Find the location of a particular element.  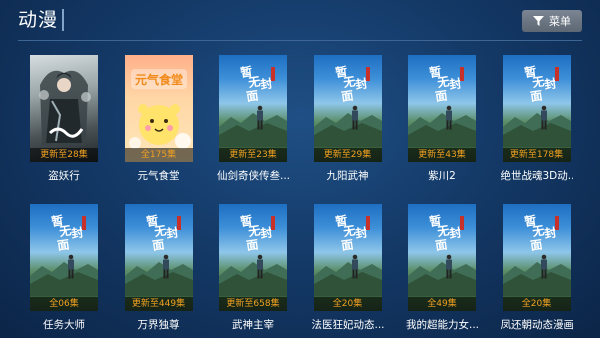

poster-image: 暂 无 封 面 更新至658集 is located at coordinates (253, 257).